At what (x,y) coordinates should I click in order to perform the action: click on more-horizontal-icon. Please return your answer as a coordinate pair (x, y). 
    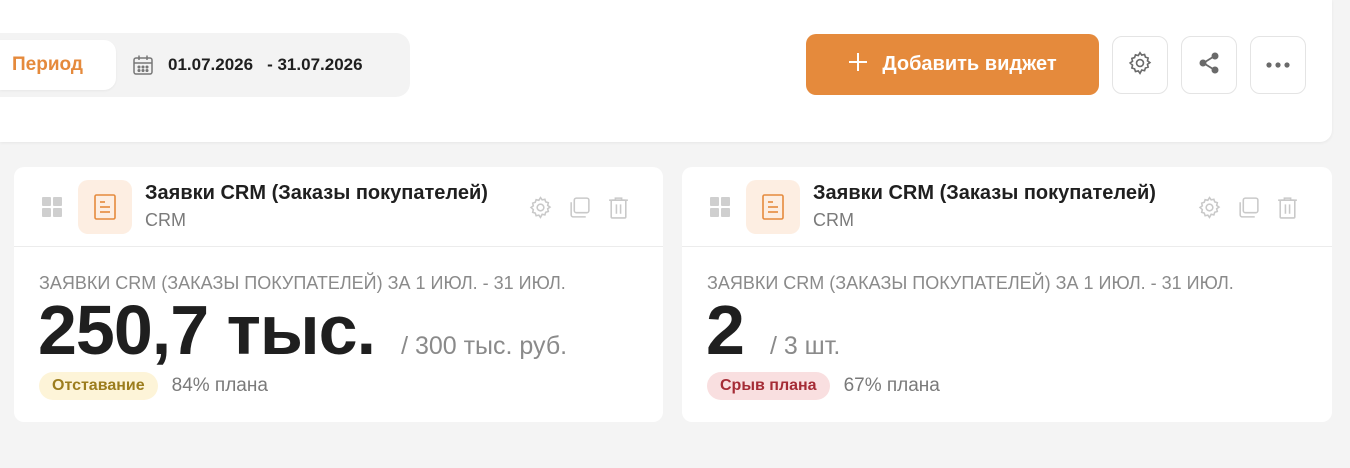
    Looking at the image, I should click on (1278, 65).